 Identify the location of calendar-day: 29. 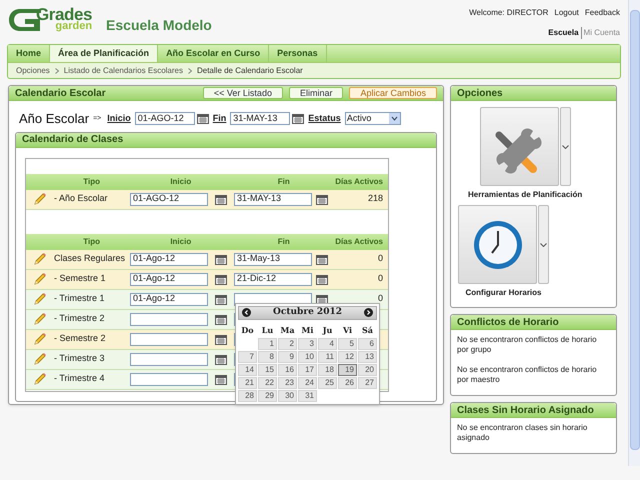
(267, 396).